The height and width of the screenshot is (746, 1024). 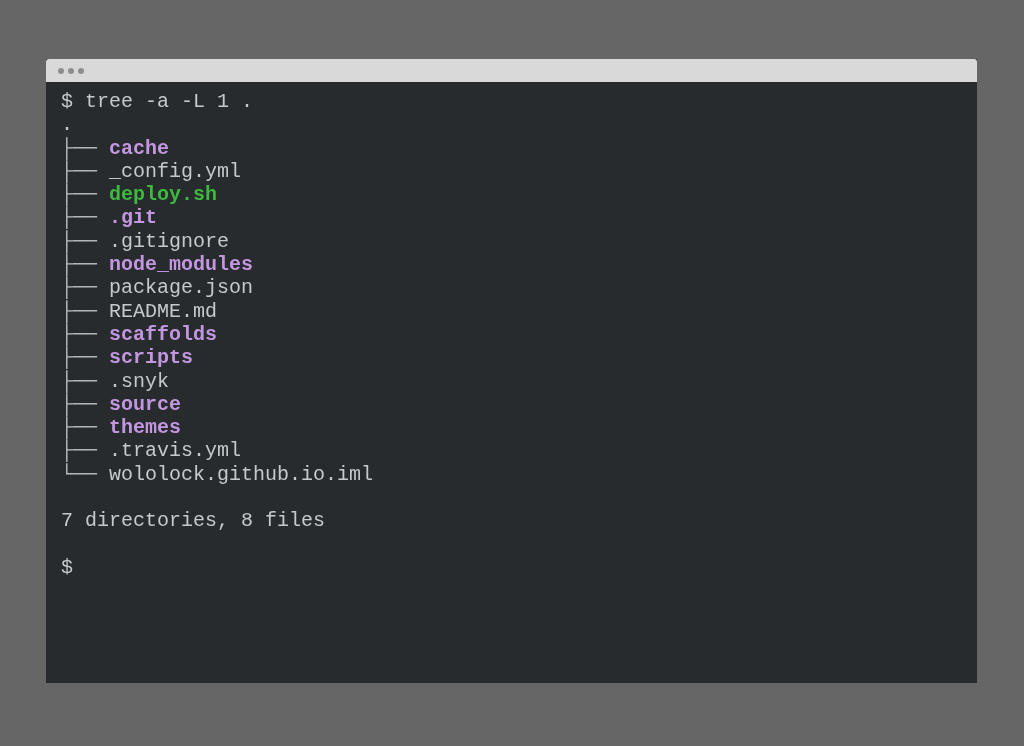 What do you see at coordinates (175, 451) in the screenshot?
I see `file-name: .travis.yml` at bounding box center [175, 451].